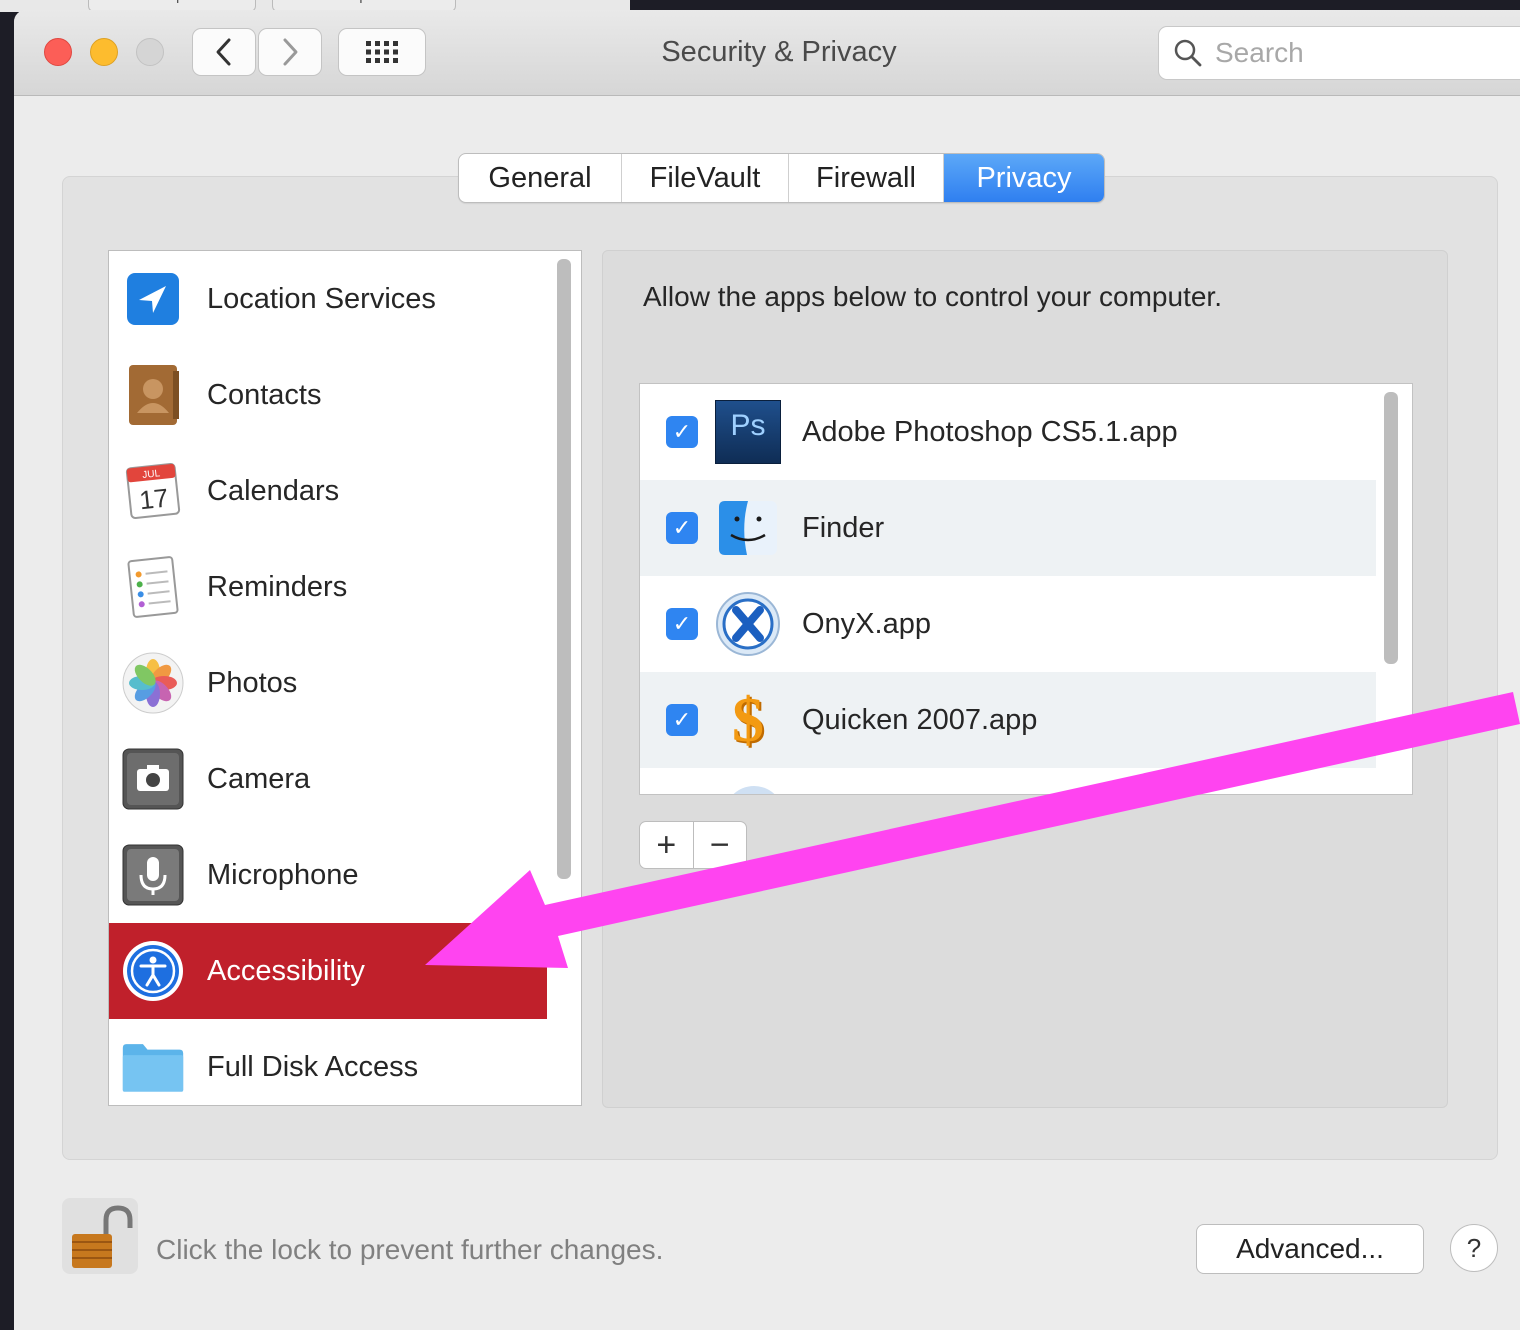  Describe the element at coordinates (328, 683) in the screenshot. I see `list-item-photos: Photos` at that location.